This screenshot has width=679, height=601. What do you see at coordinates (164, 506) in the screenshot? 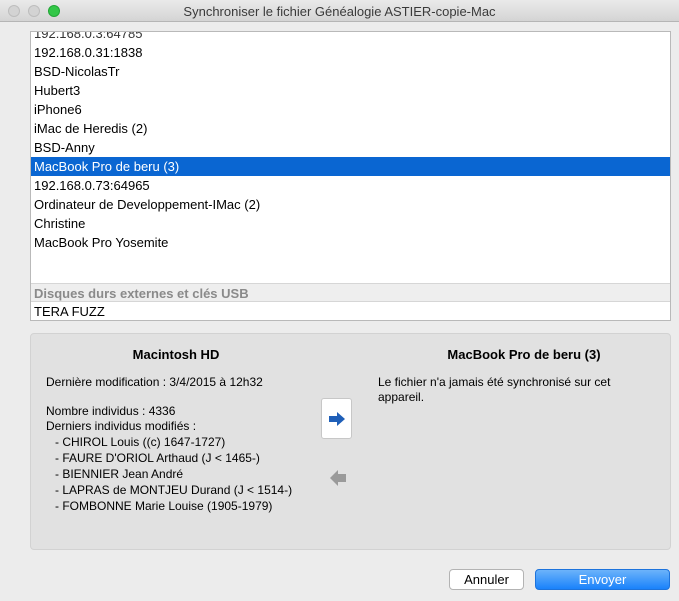
I see `recent-individual: - FOMBONNE Marie Louise (1905-1979)` at bounding box center [164, 506].